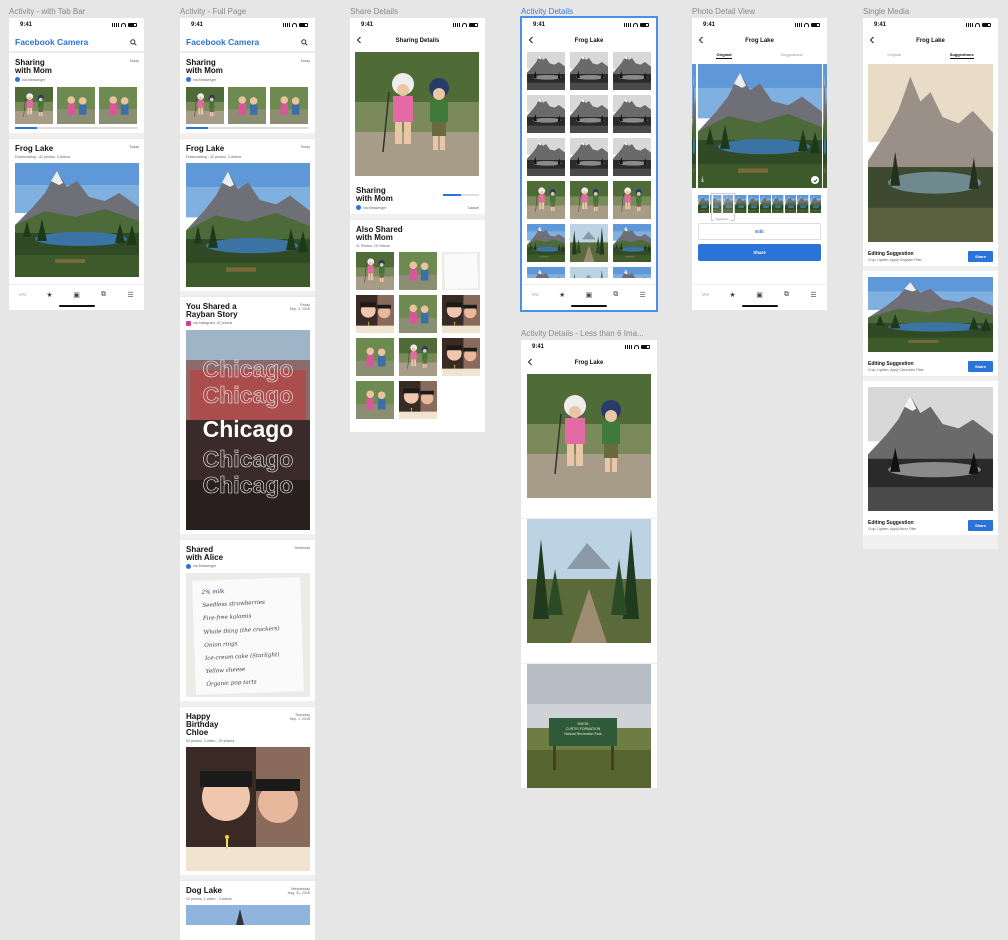 The width and height of the screenshot is (1008, 940). I want to click on download-icon: ⤓, so click(702, 180).